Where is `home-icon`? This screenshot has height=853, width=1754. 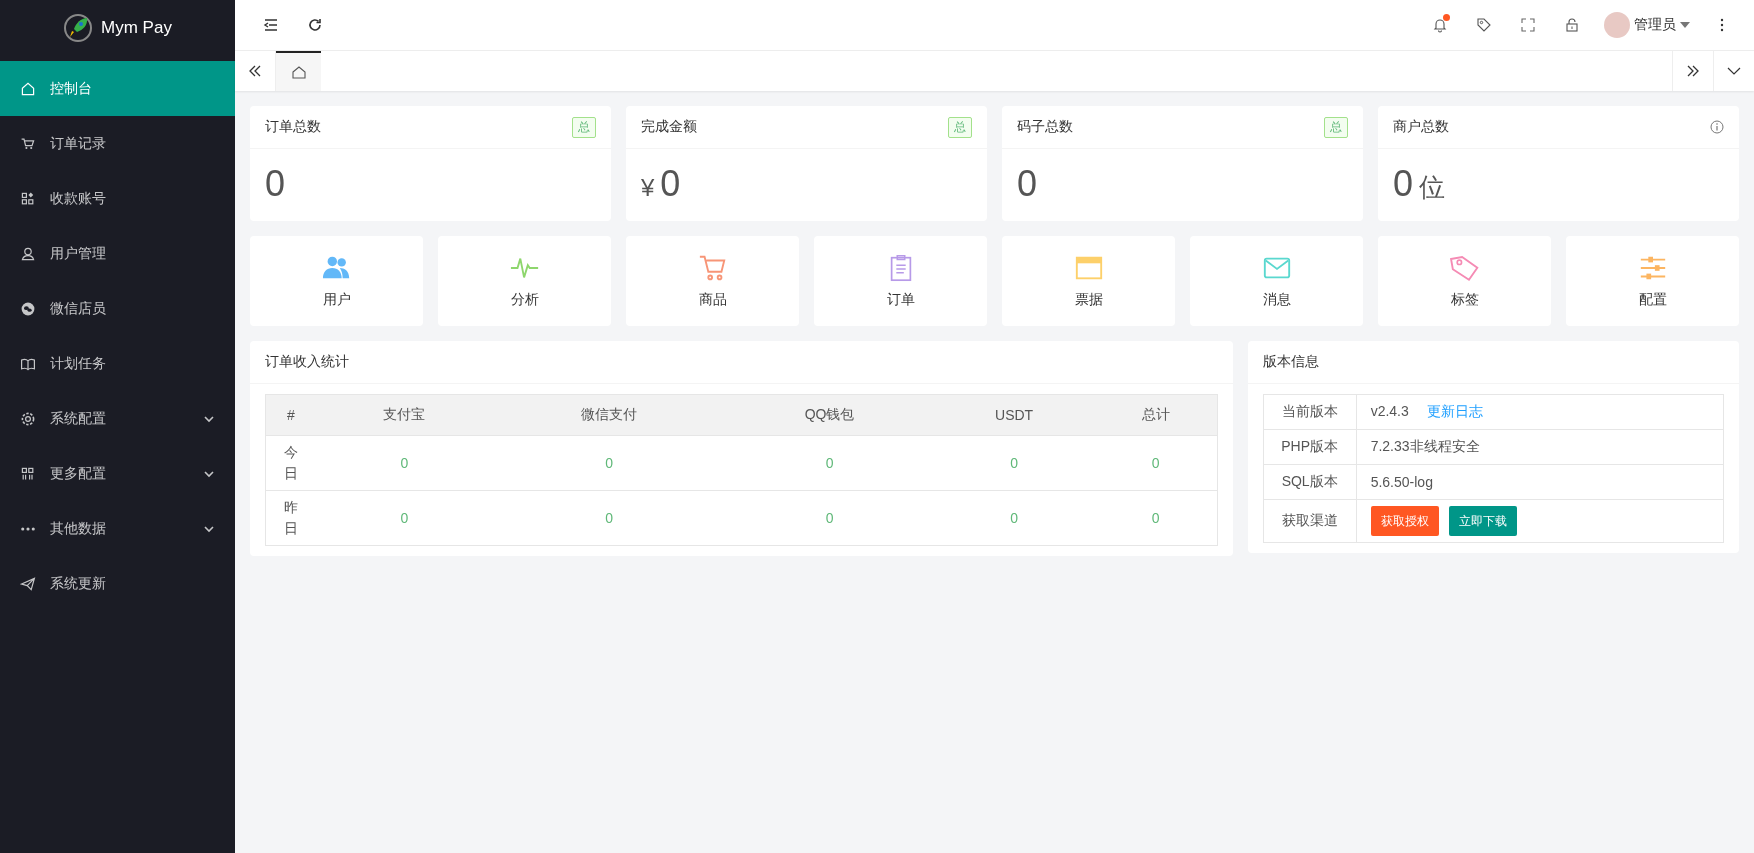
home-icon is located at coordinates (298, 72).